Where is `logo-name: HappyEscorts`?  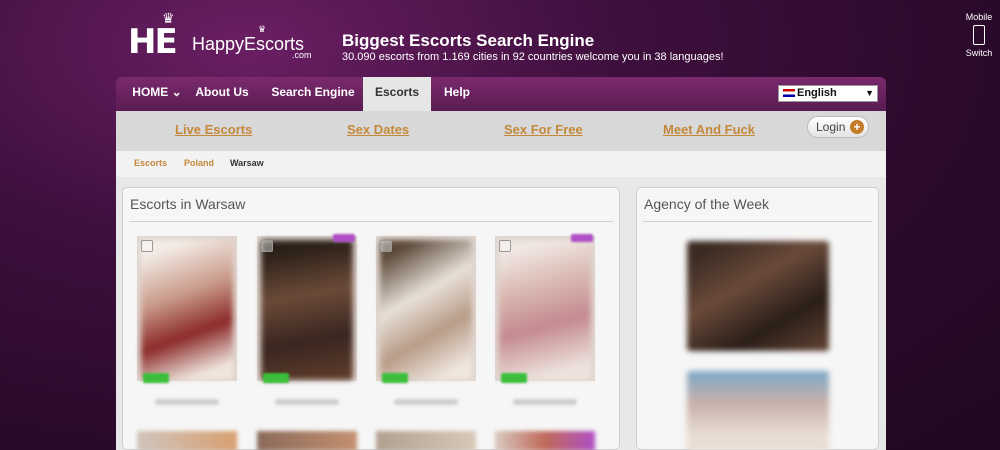 logo-name: HappyEscorts is located at coordinates (248, 44).